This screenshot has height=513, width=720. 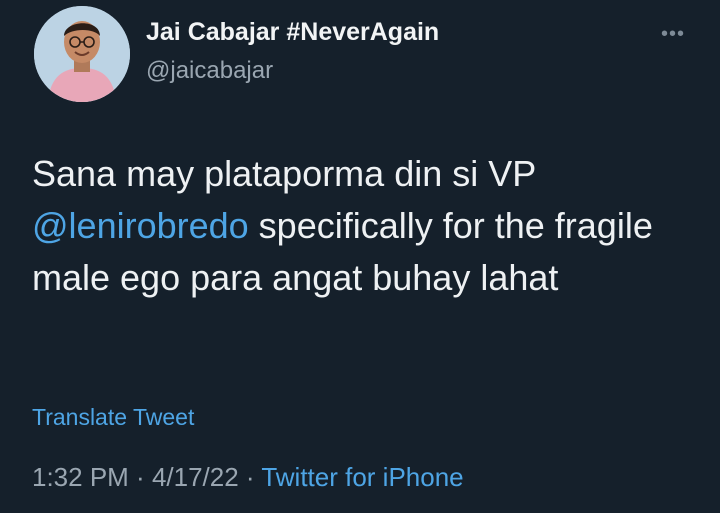 What do you see at coordinates (284, 173) in the screenshot?
I see `tweet-text-line1: Sana may plataporma din si VP` at bounding box center [284, 173].